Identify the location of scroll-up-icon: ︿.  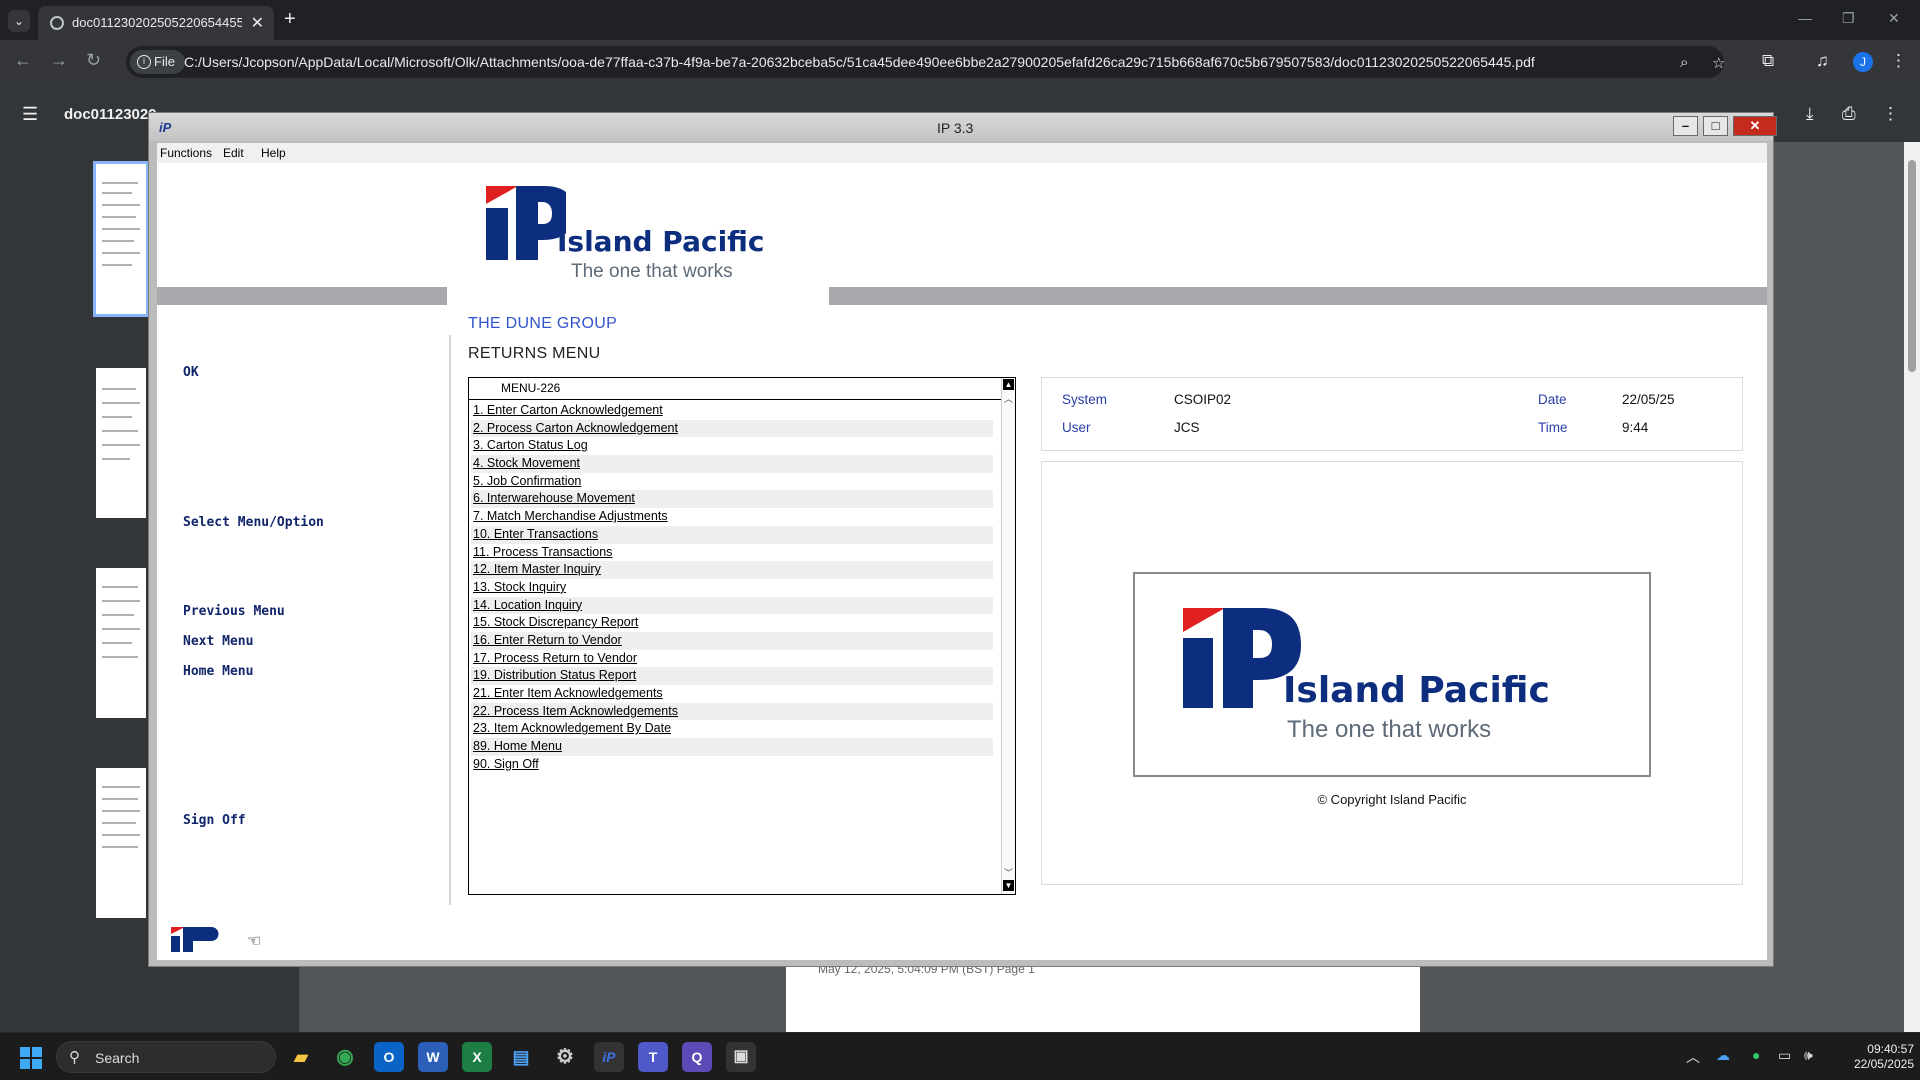
(1008, 398).